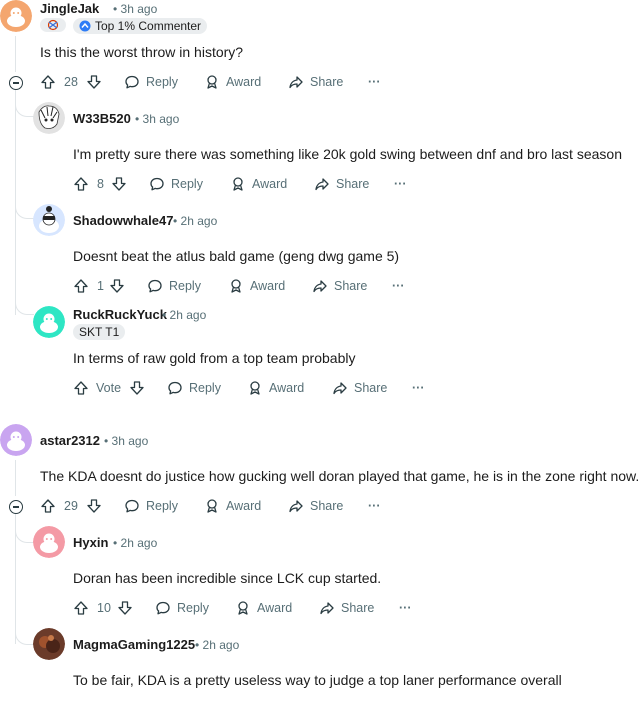 This screenshot has height=701, width=643. Describe the element at coordinates (70, 440) in the screenshot. I see `comment-author: astar2312` at that location.